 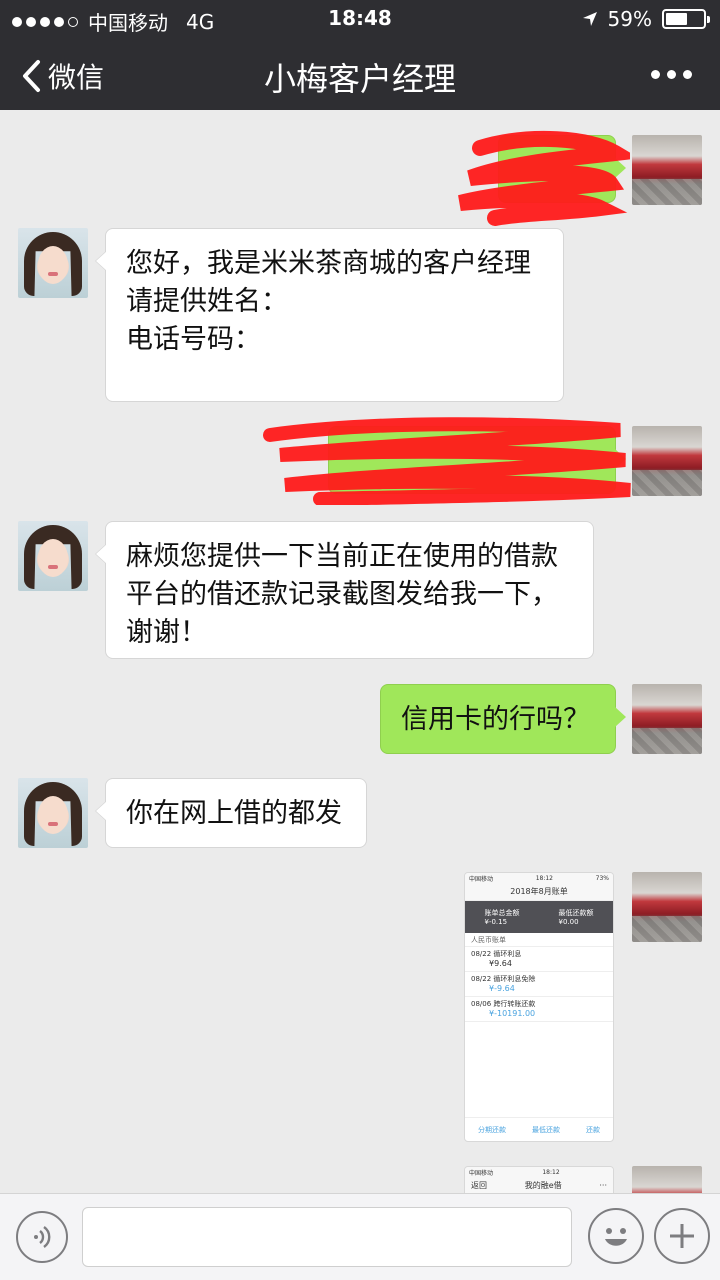 What do you see at coordinates (686, 19) in the screenshot?
I see `battery-icon` at bounding box center [686, 19].